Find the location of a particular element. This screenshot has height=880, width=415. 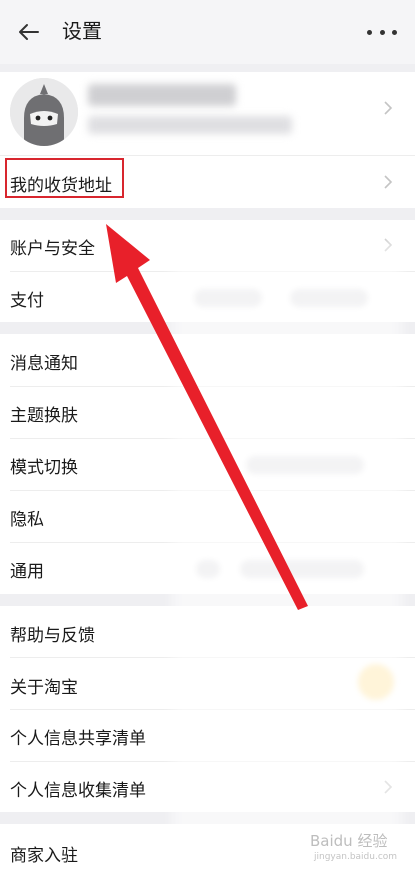

avatar-icon is located at coordinates (44, 112).